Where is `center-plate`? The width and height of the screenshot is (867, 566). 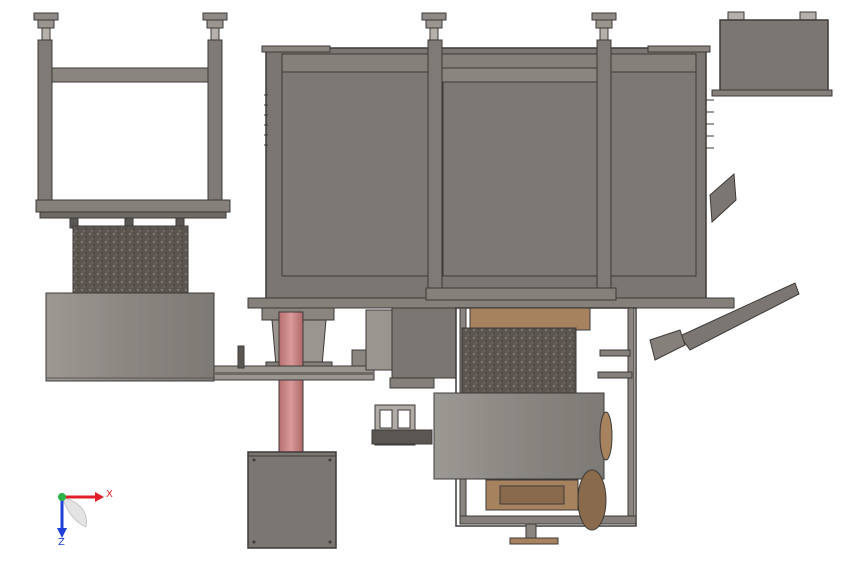 center-plate is located at coordinates (424, 343).